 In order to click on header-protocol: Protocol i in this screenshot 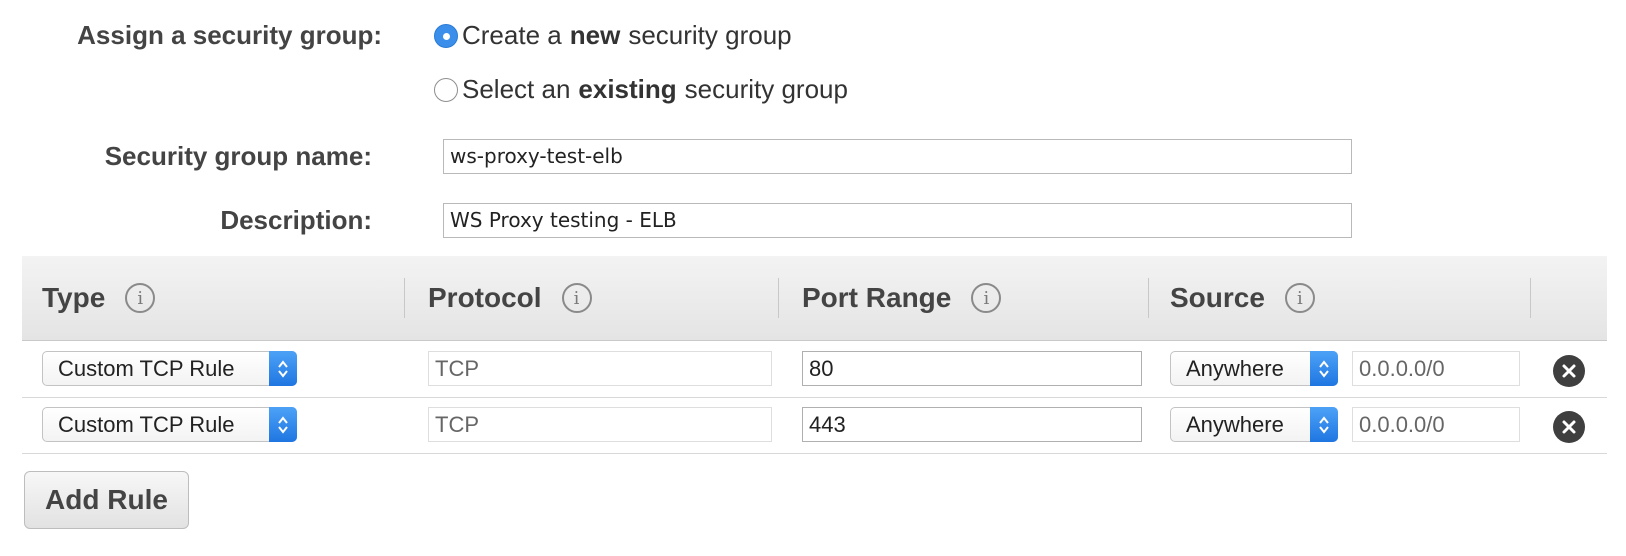, I will do `click(510, 298)`.